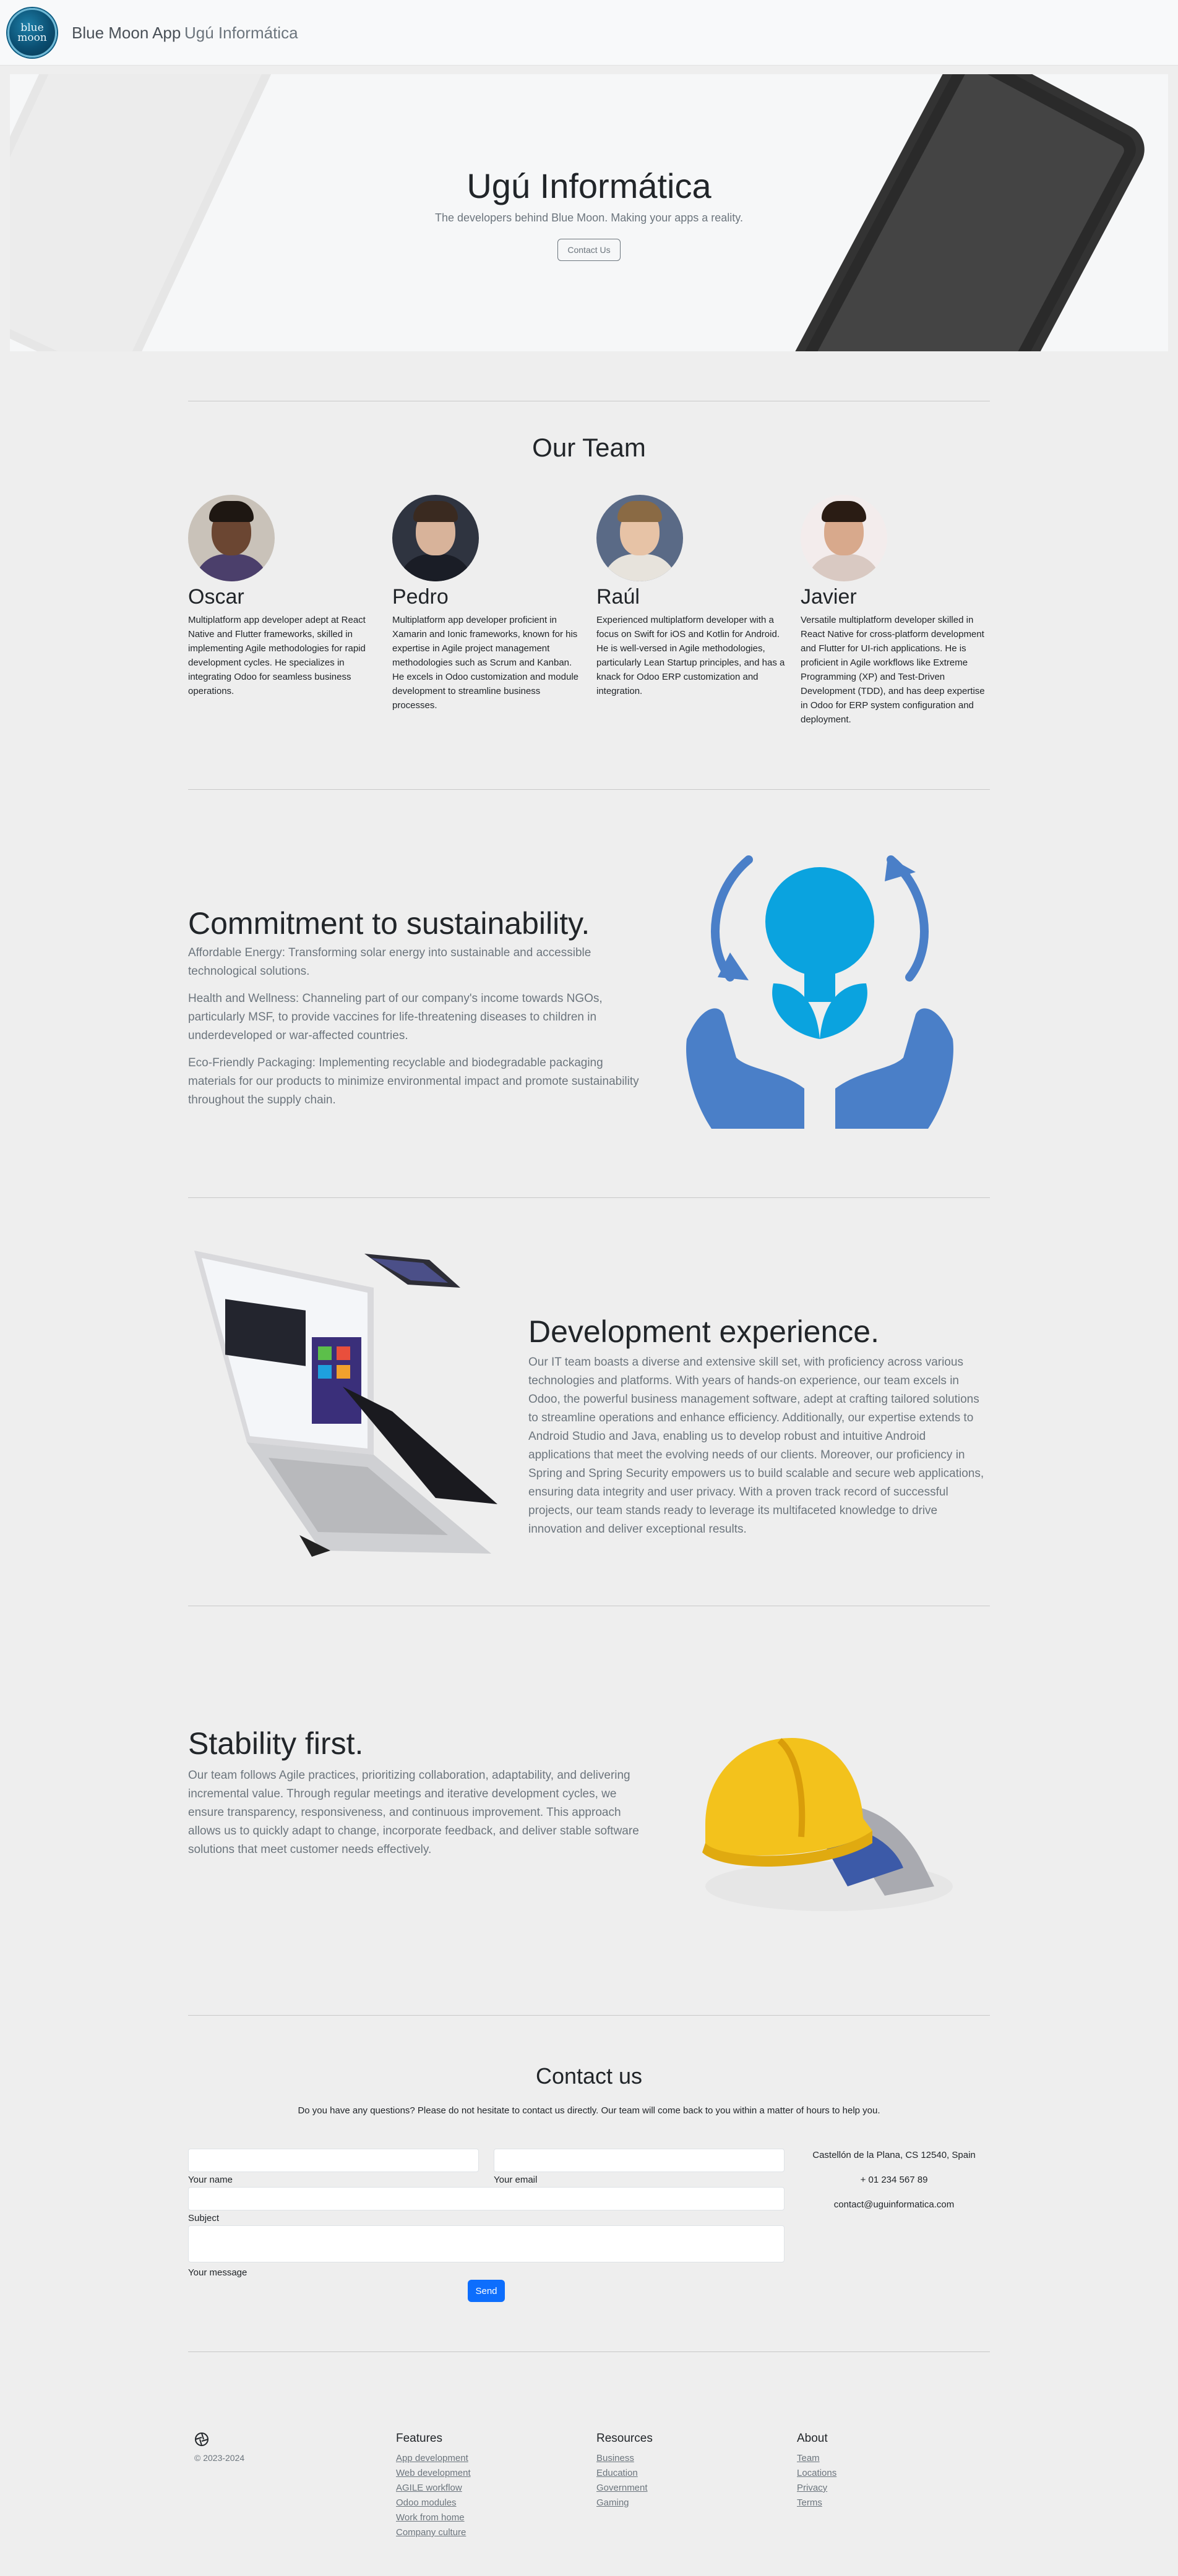 This screenshot has width=1178, height=2576. What do you see at coordinates (589, 185) in the screenshot?
I see `hero-title: Ugú Informática` at bounding box center [589, 185].